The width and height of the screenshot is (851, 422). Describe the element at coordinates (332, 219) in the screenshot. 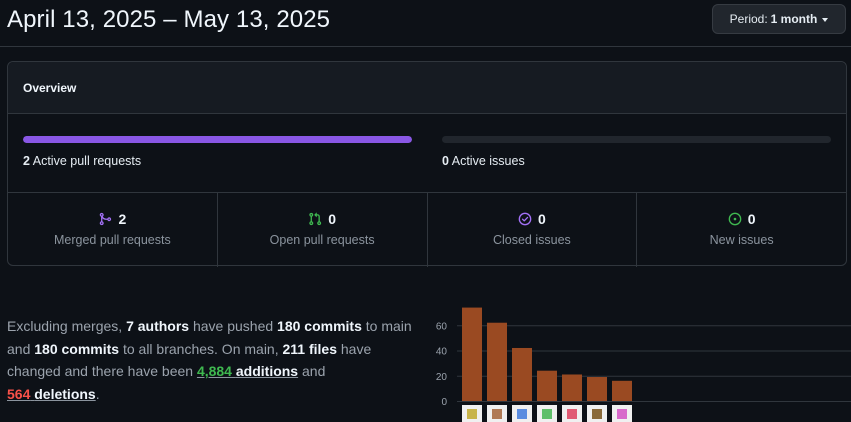

I see `stat-open-prs-value: 0` at that location.